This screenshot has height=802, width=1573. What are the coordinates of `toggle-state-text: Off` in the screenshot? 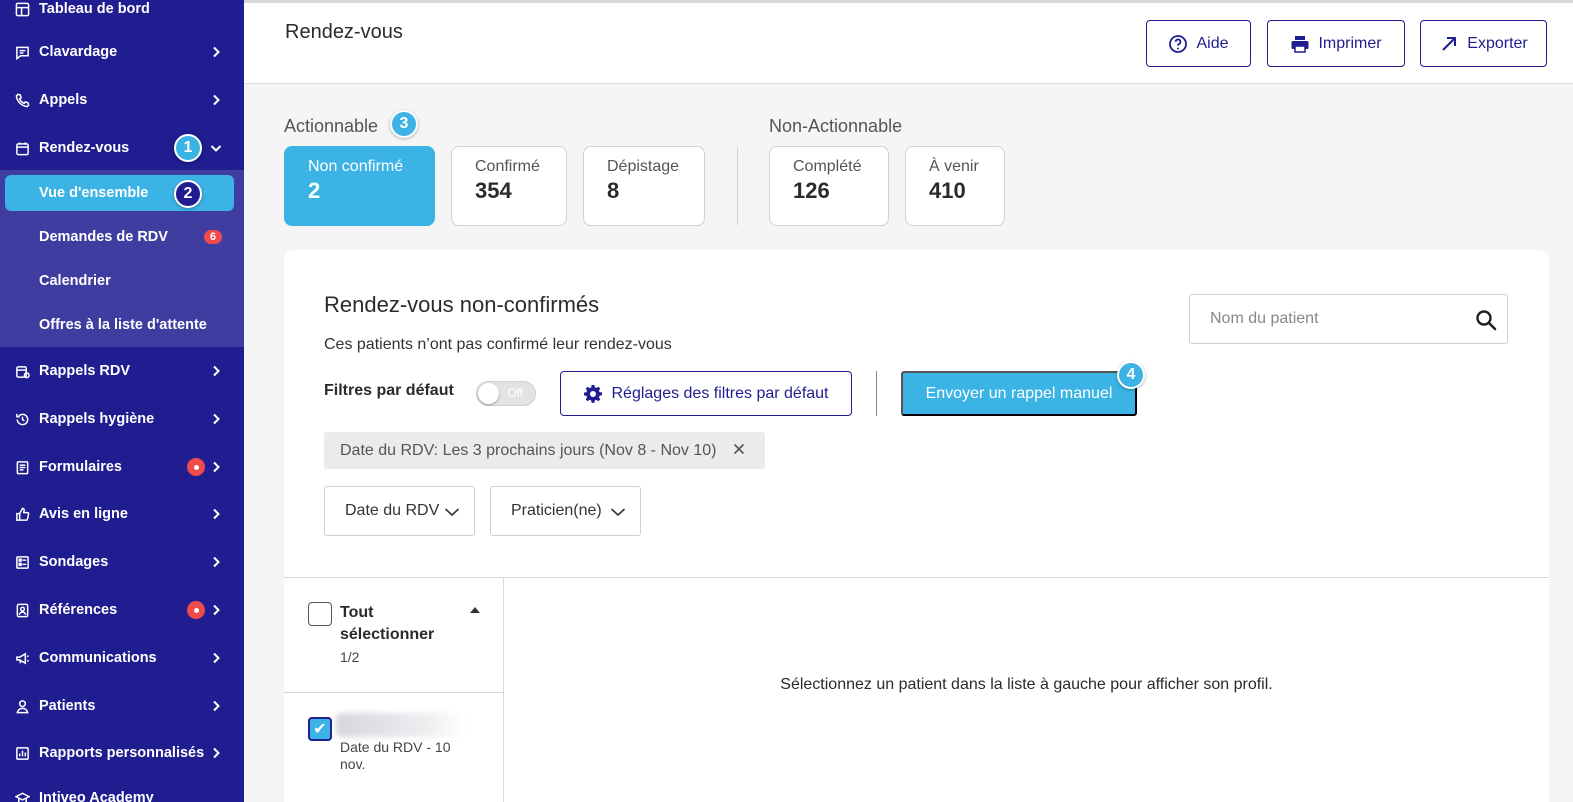 It's located at (515, 393).